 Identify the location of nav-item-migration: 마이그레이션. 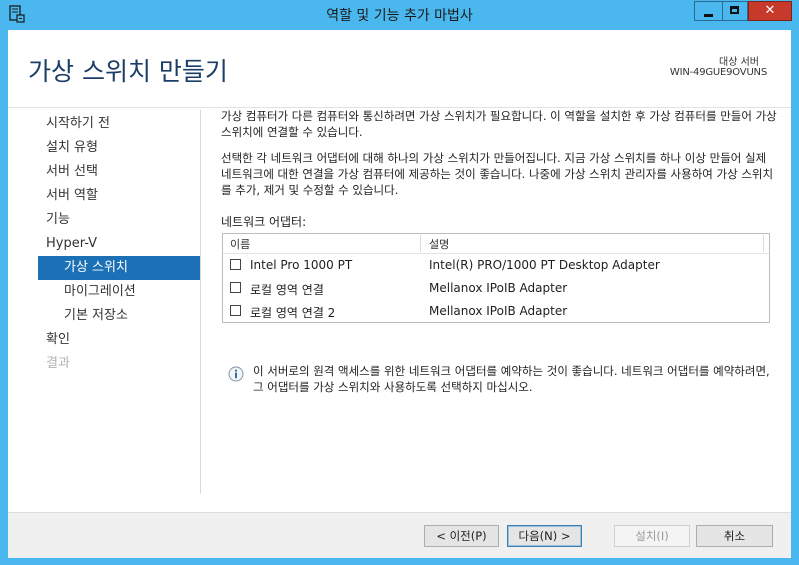
(119, 292).